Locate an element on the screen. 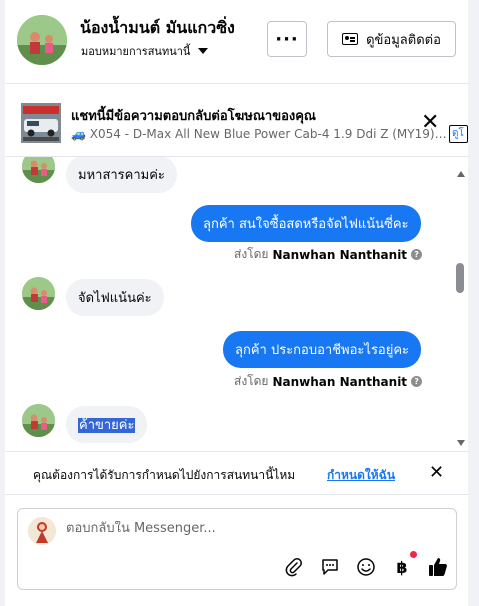  incoming-message: มหาสารคามค่ะ is located at coordinates (121, 175).